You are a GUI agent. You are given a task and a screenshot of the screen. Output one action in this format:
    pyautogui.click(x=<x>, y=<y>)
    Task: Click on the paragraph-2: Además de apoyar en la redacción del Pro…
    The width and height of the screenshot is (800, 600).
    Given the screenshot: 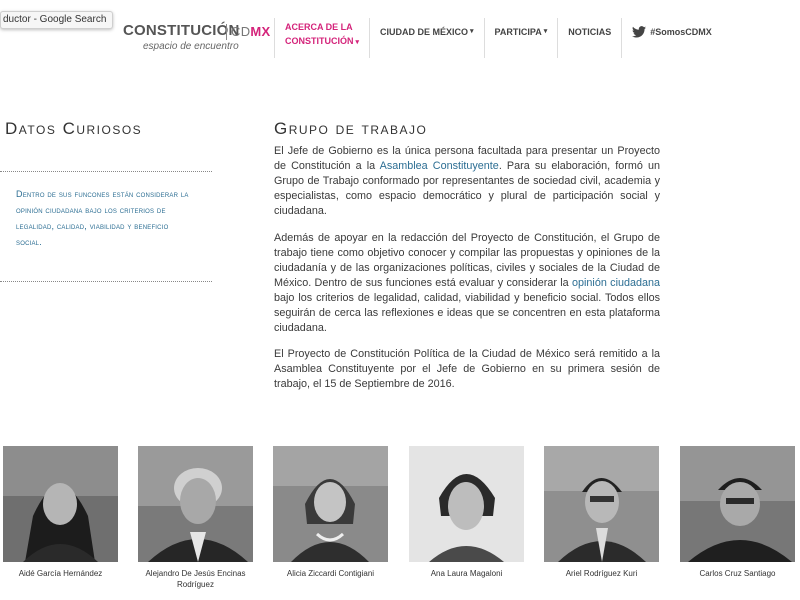 What is the action you would take?
    pyautogui.click(x=467, y=283)
    